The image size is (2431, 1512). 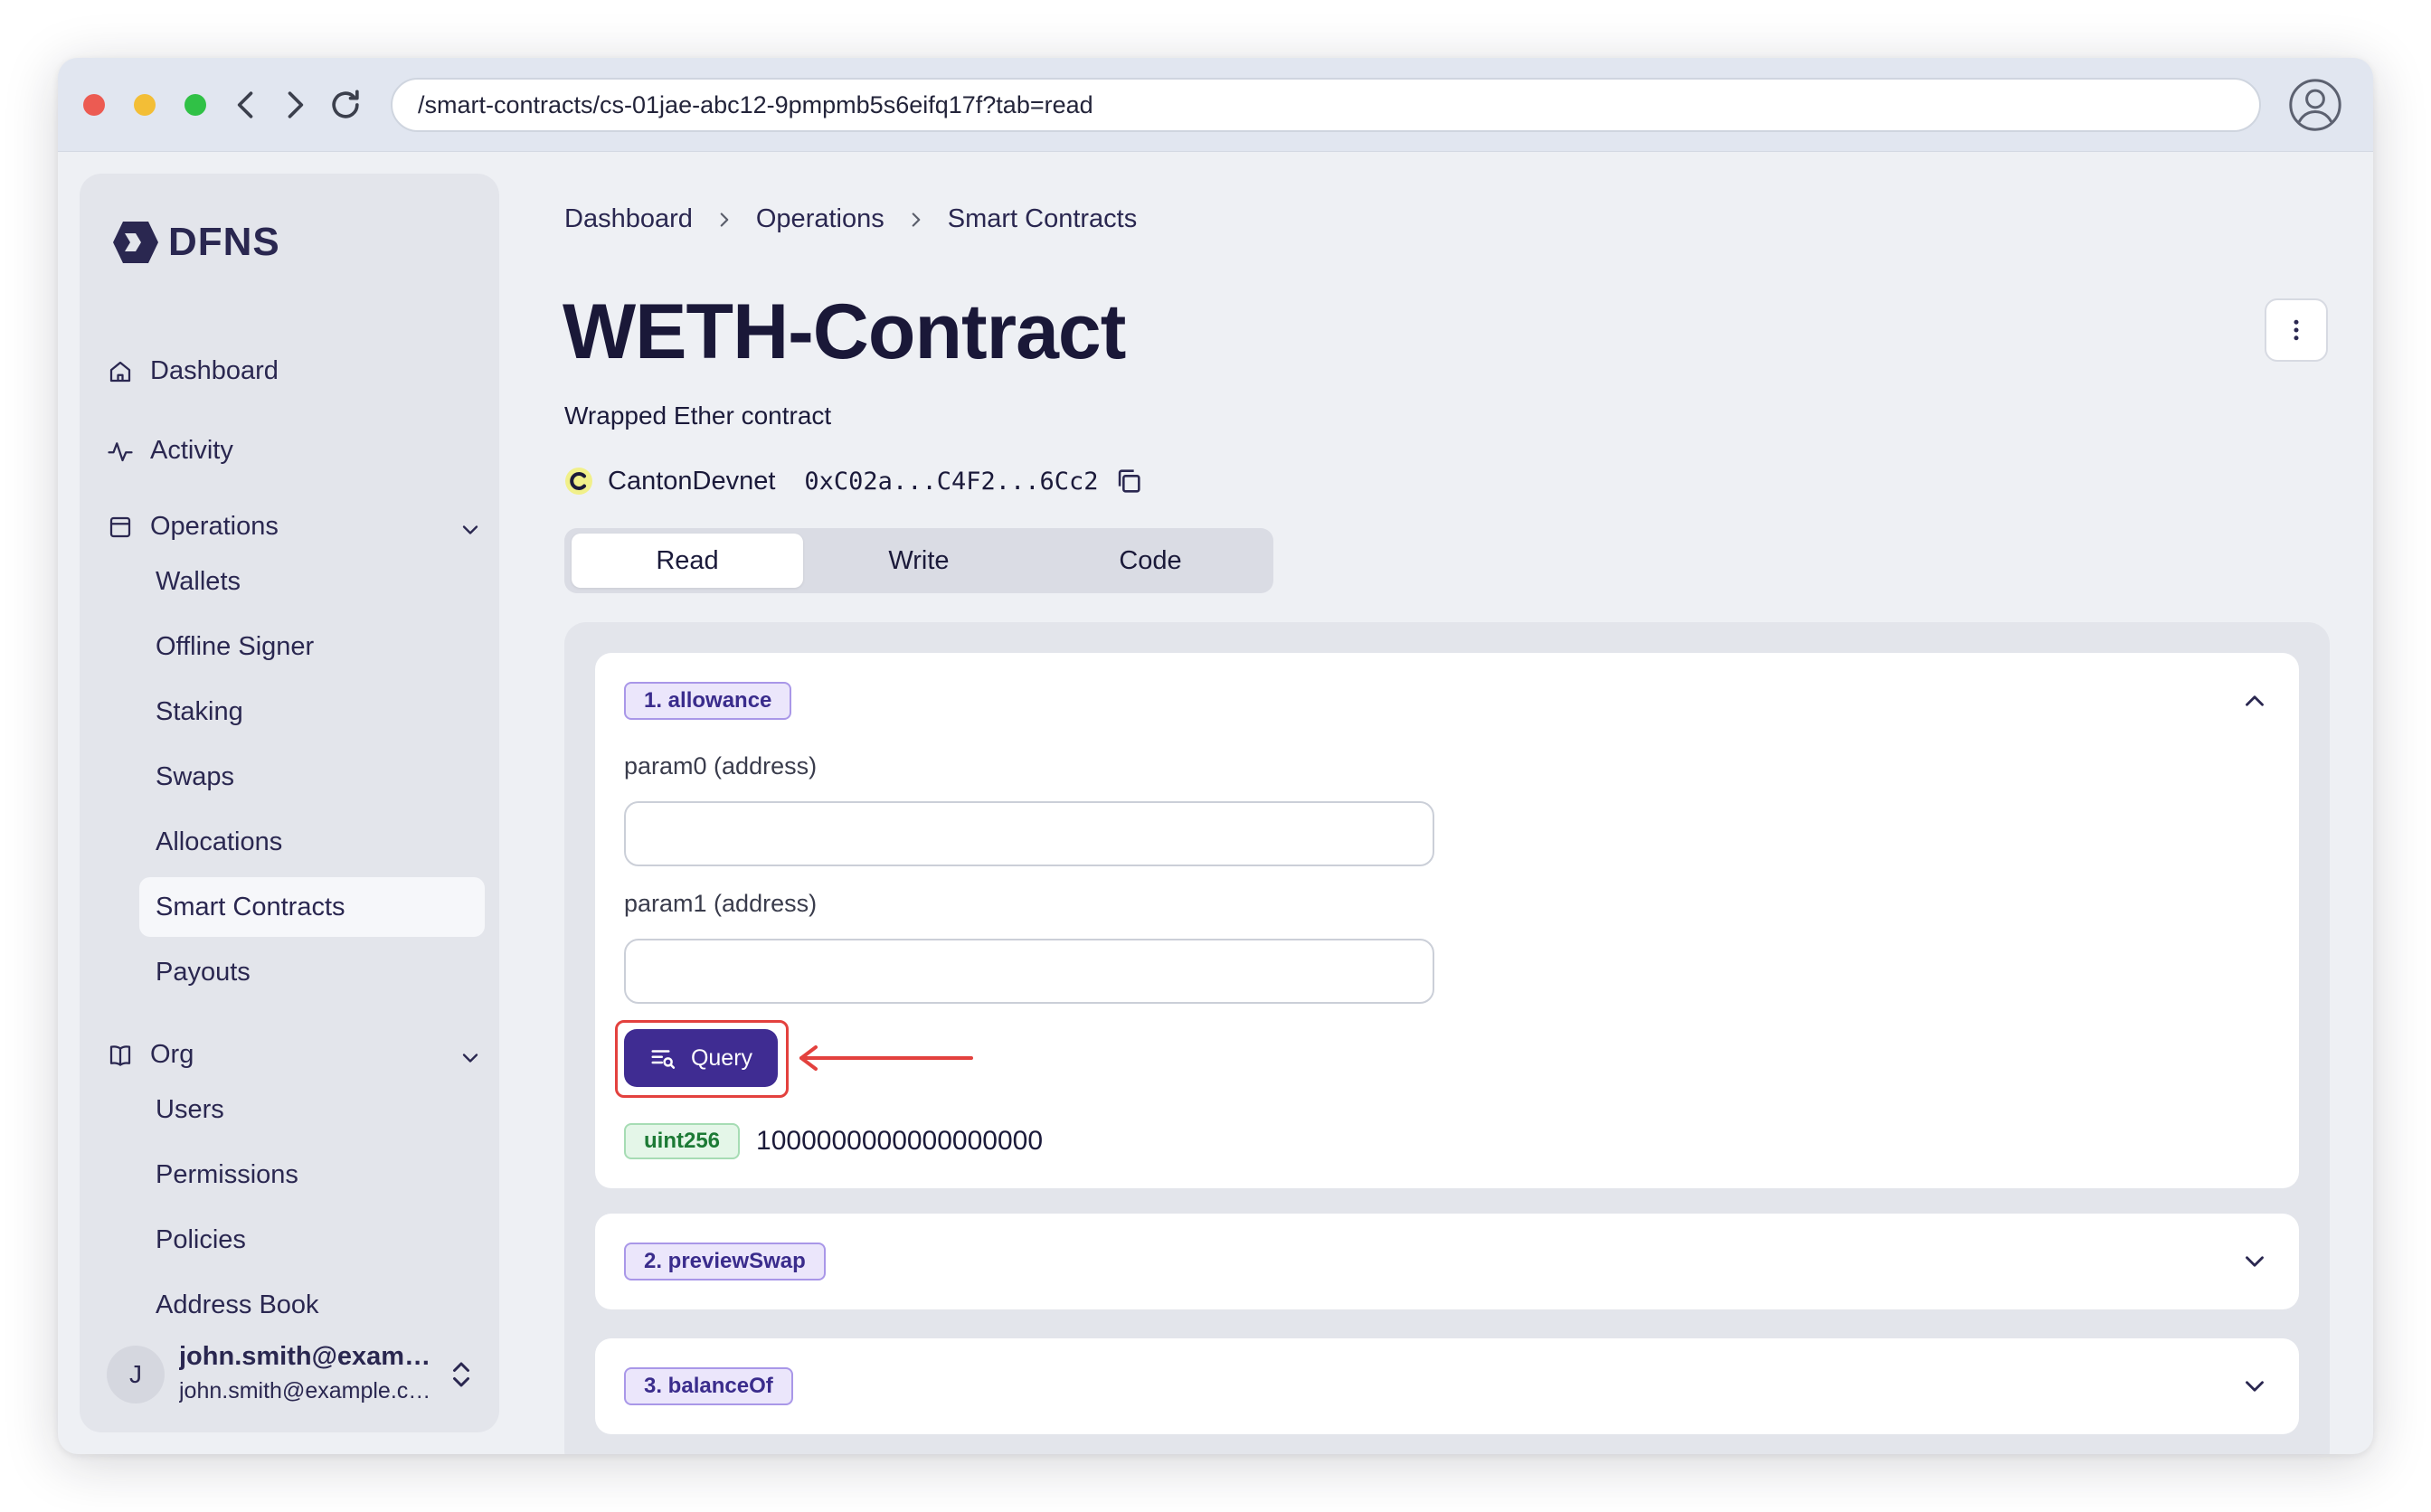 I want to click on user-name: john.smith@example.com, so click(x=305, y=1356).